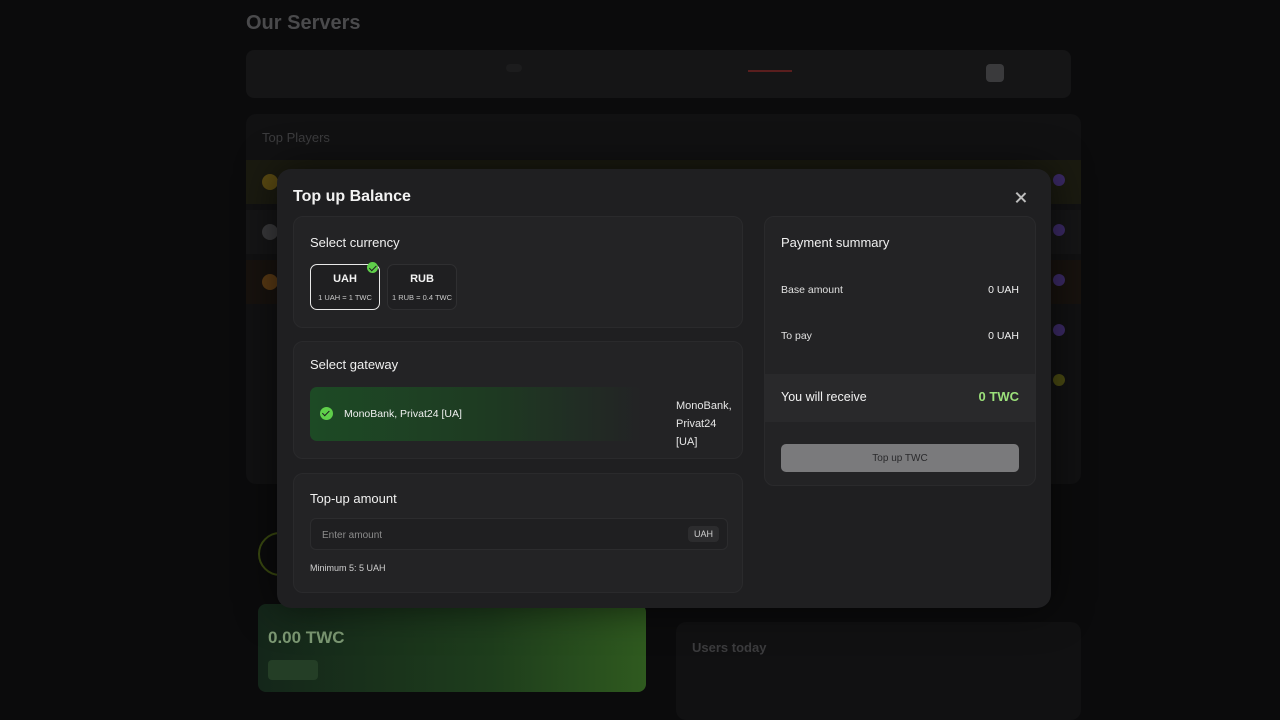 Image resolution: width=1280 pixels, height=720 pixels. I want to click on server-row, so click(658, 74).